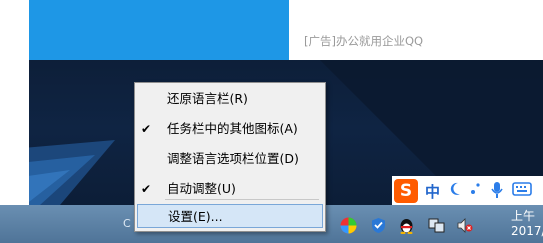 This screenshot has height=243, width=543. I want to click on keyboard-icon, so click(522, 191).